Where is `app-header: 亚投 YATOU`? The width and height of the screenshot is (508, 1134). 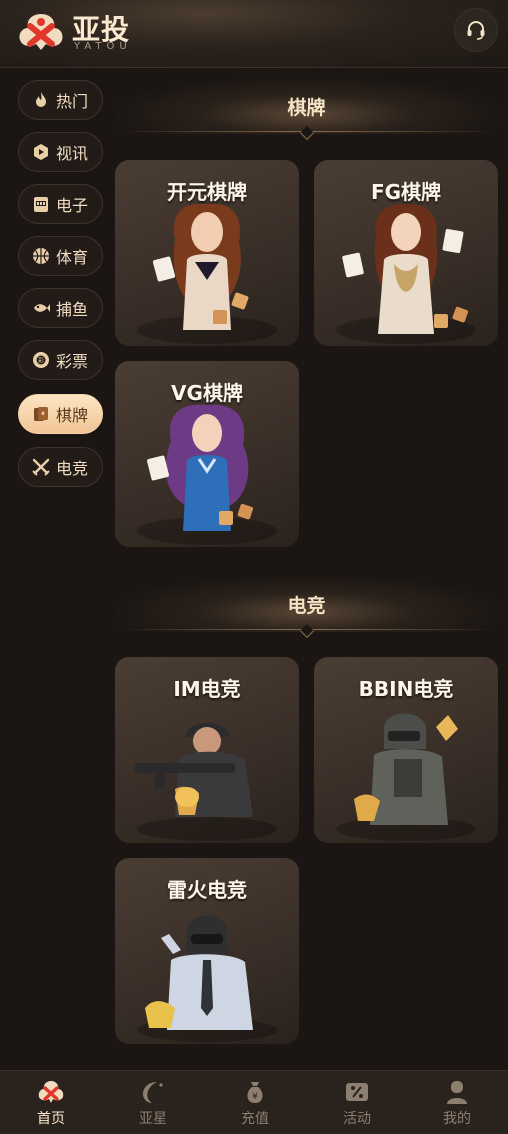 app-header: 亚投 YATOU is located at coordinates (254, 34).